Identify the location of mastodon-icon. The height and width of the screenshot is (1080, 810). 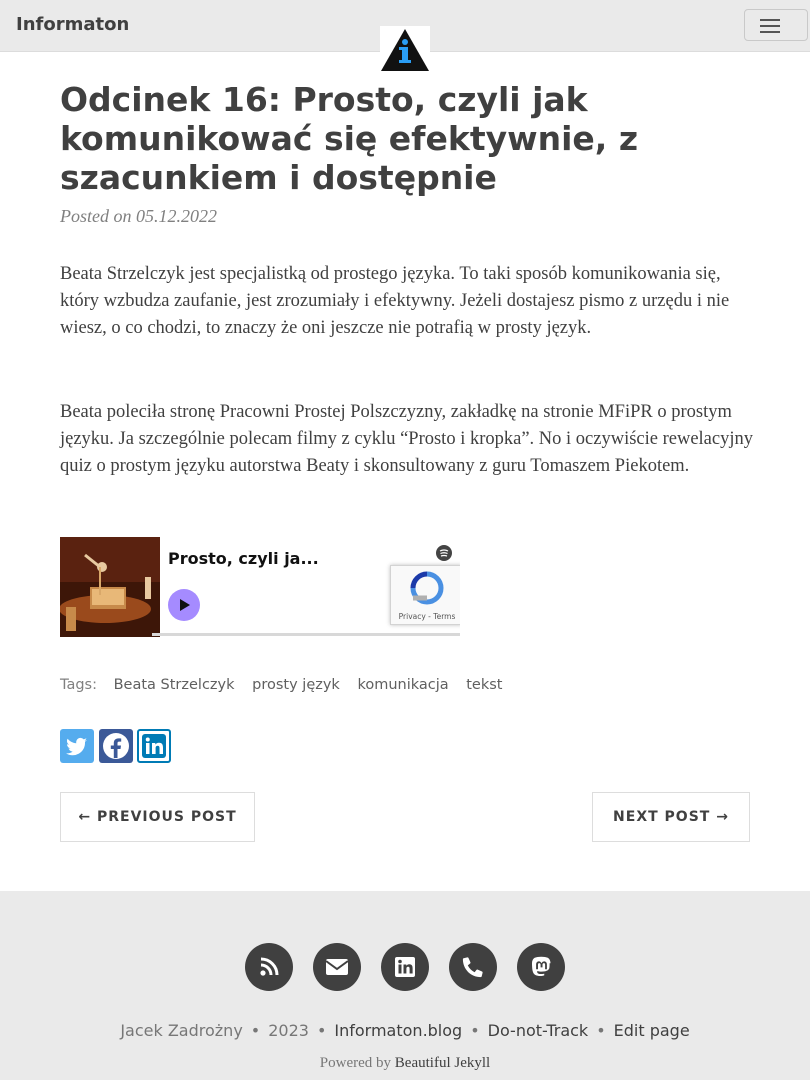
(541, 966).